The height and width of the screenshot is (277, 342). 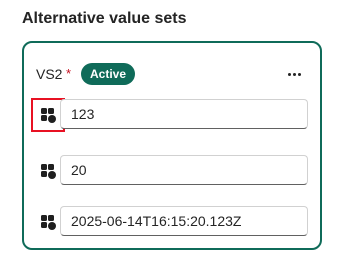 What do you see at coordinates (108, 74) in the screenshot?
I see `status-badge: Active` at bounding box center [108, 74].